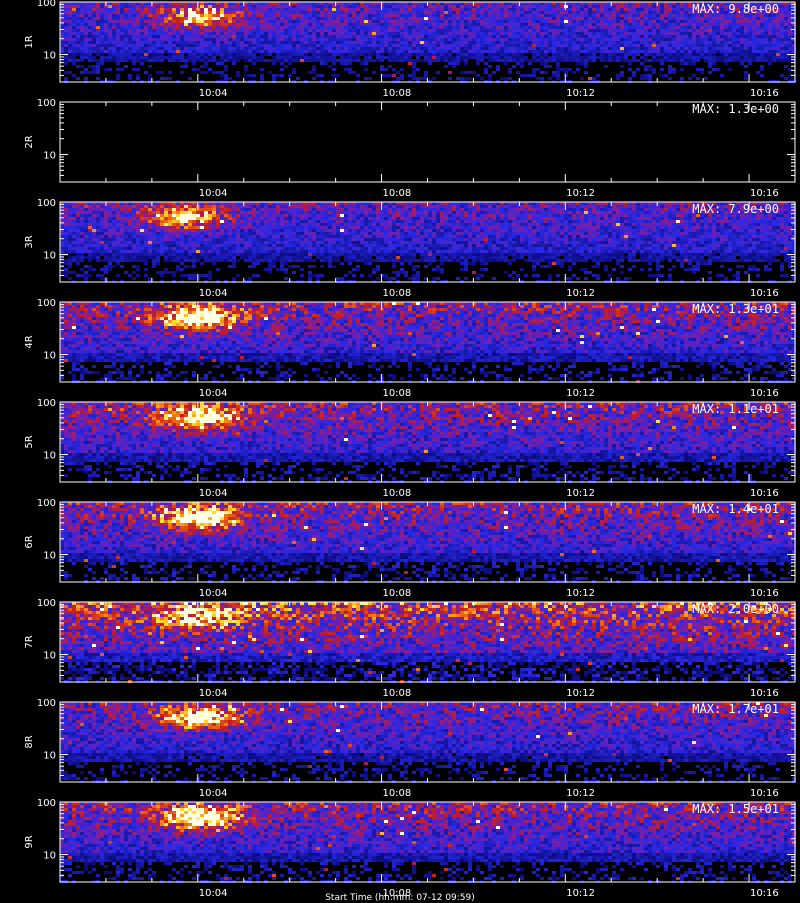  Describe the element at coordinates (428, 42) in the screenshot. I see `heatmap-cells` at that location.